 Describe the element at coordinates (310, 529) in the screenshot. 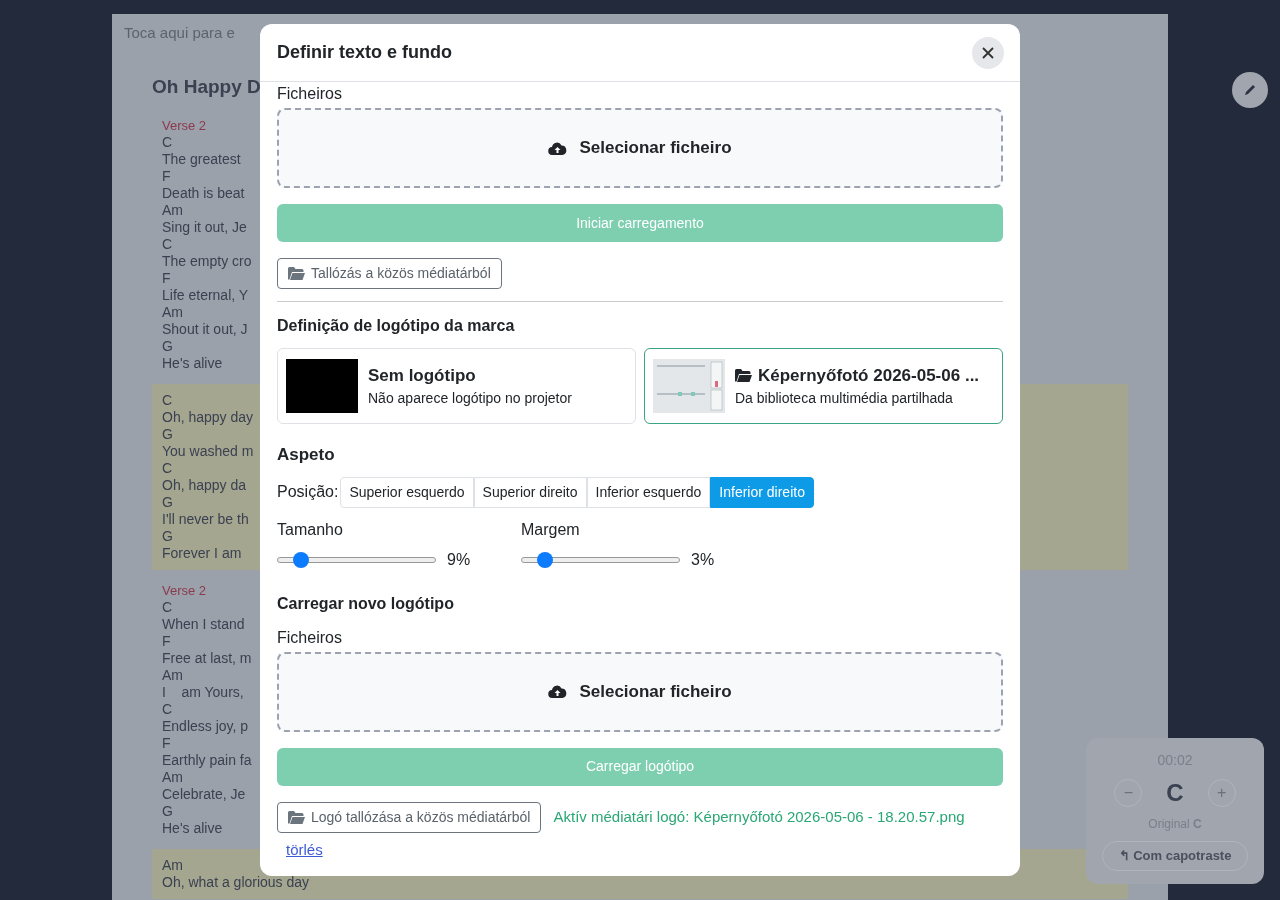

I see `field-label: Tamanho` at that location.